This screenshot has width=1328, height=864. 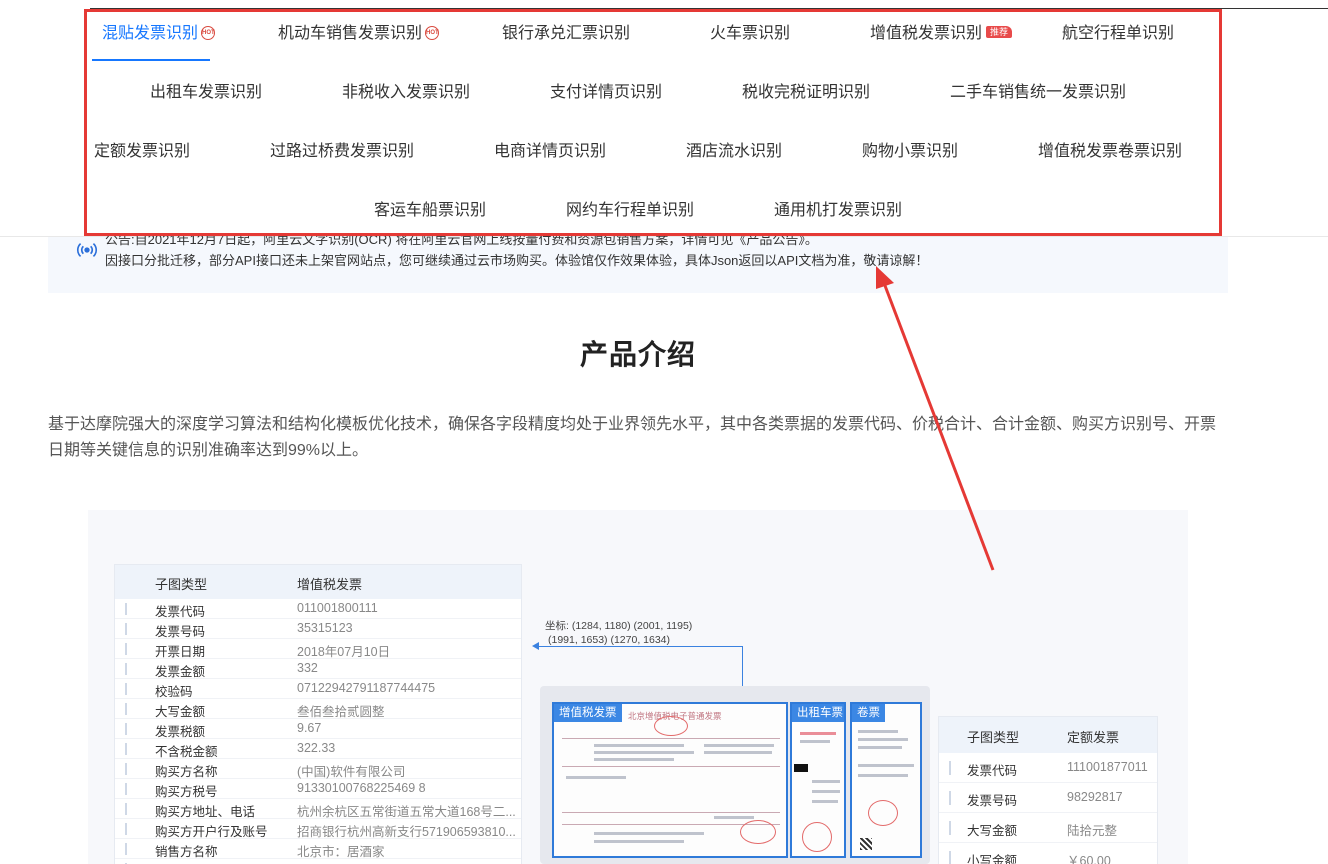 What do you see at coordinates (941, 34) in the screenshot?
I see `tab-vat-invoice: 增值税发票识别 推荐` at bounding box center [941, 34].